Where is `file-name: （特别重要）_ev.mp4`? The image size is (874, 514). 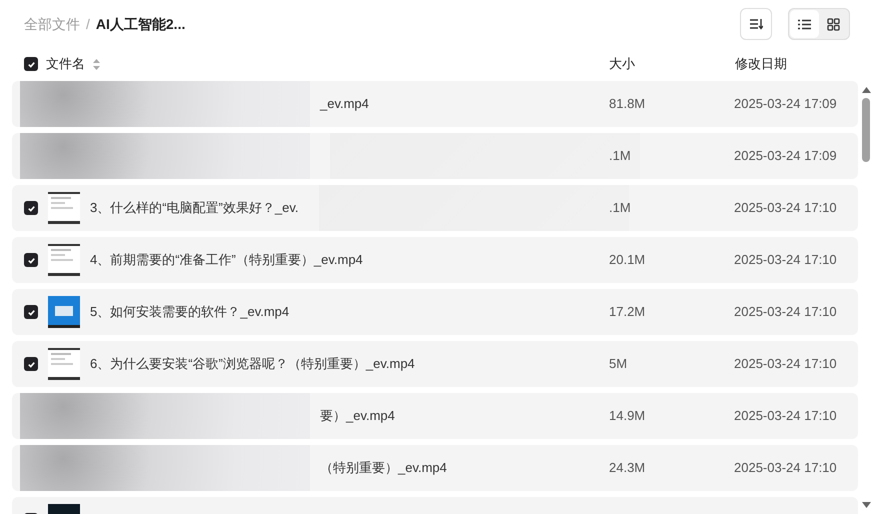
file-name: （特别重要）_ev.mp4 is located at coordinates (383, 468).